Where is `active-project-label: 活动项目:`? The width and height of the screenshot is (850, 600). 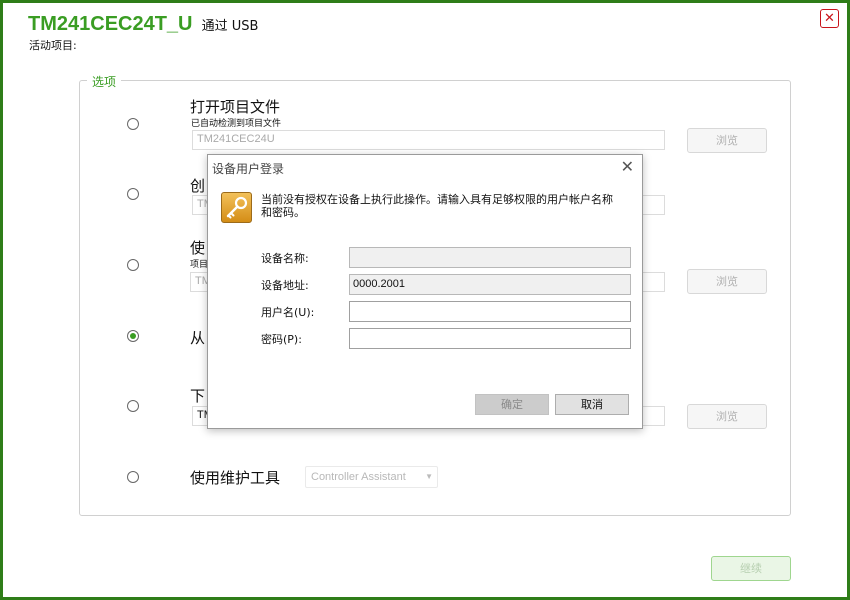
active-project-label: 活动项目: is located at coordinates (53, 45).